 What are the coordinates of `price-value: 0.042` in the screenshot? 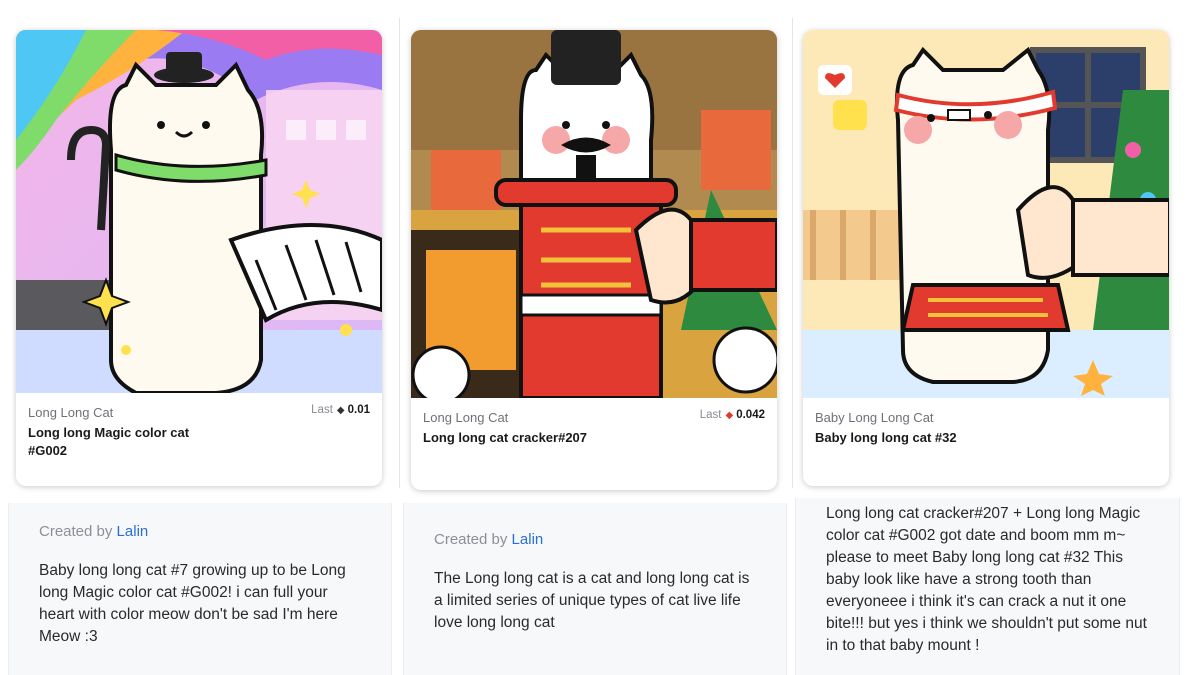 It's located at (750, 415).